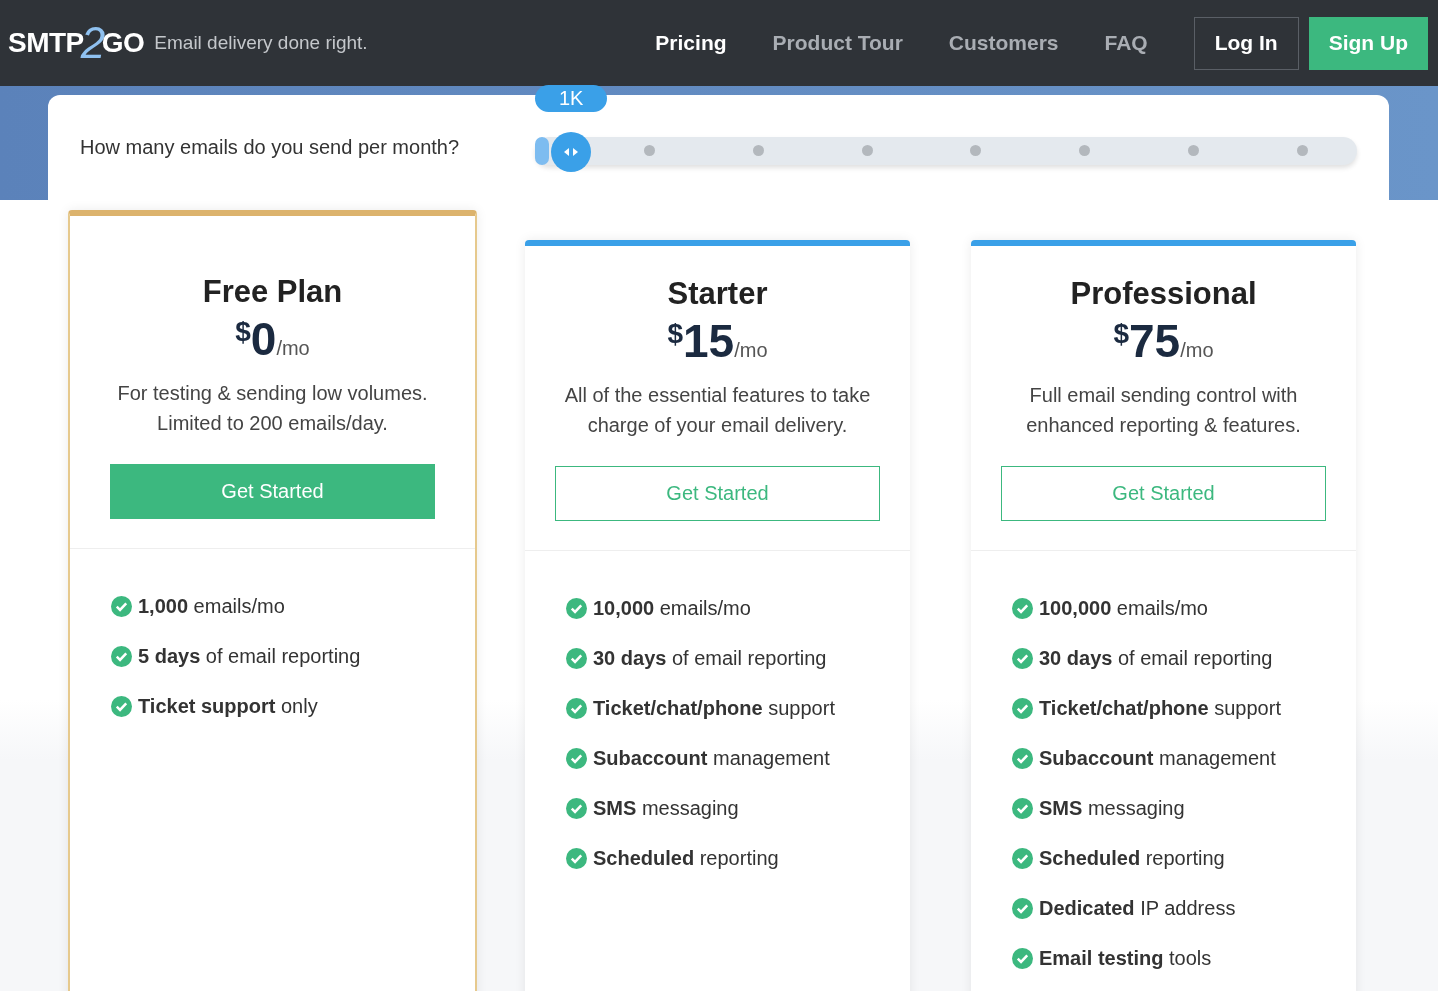 The image size is (1438, 991). I want to click on plan-description: All of the essential features to take charge of your email delivery., so click(717, 410).